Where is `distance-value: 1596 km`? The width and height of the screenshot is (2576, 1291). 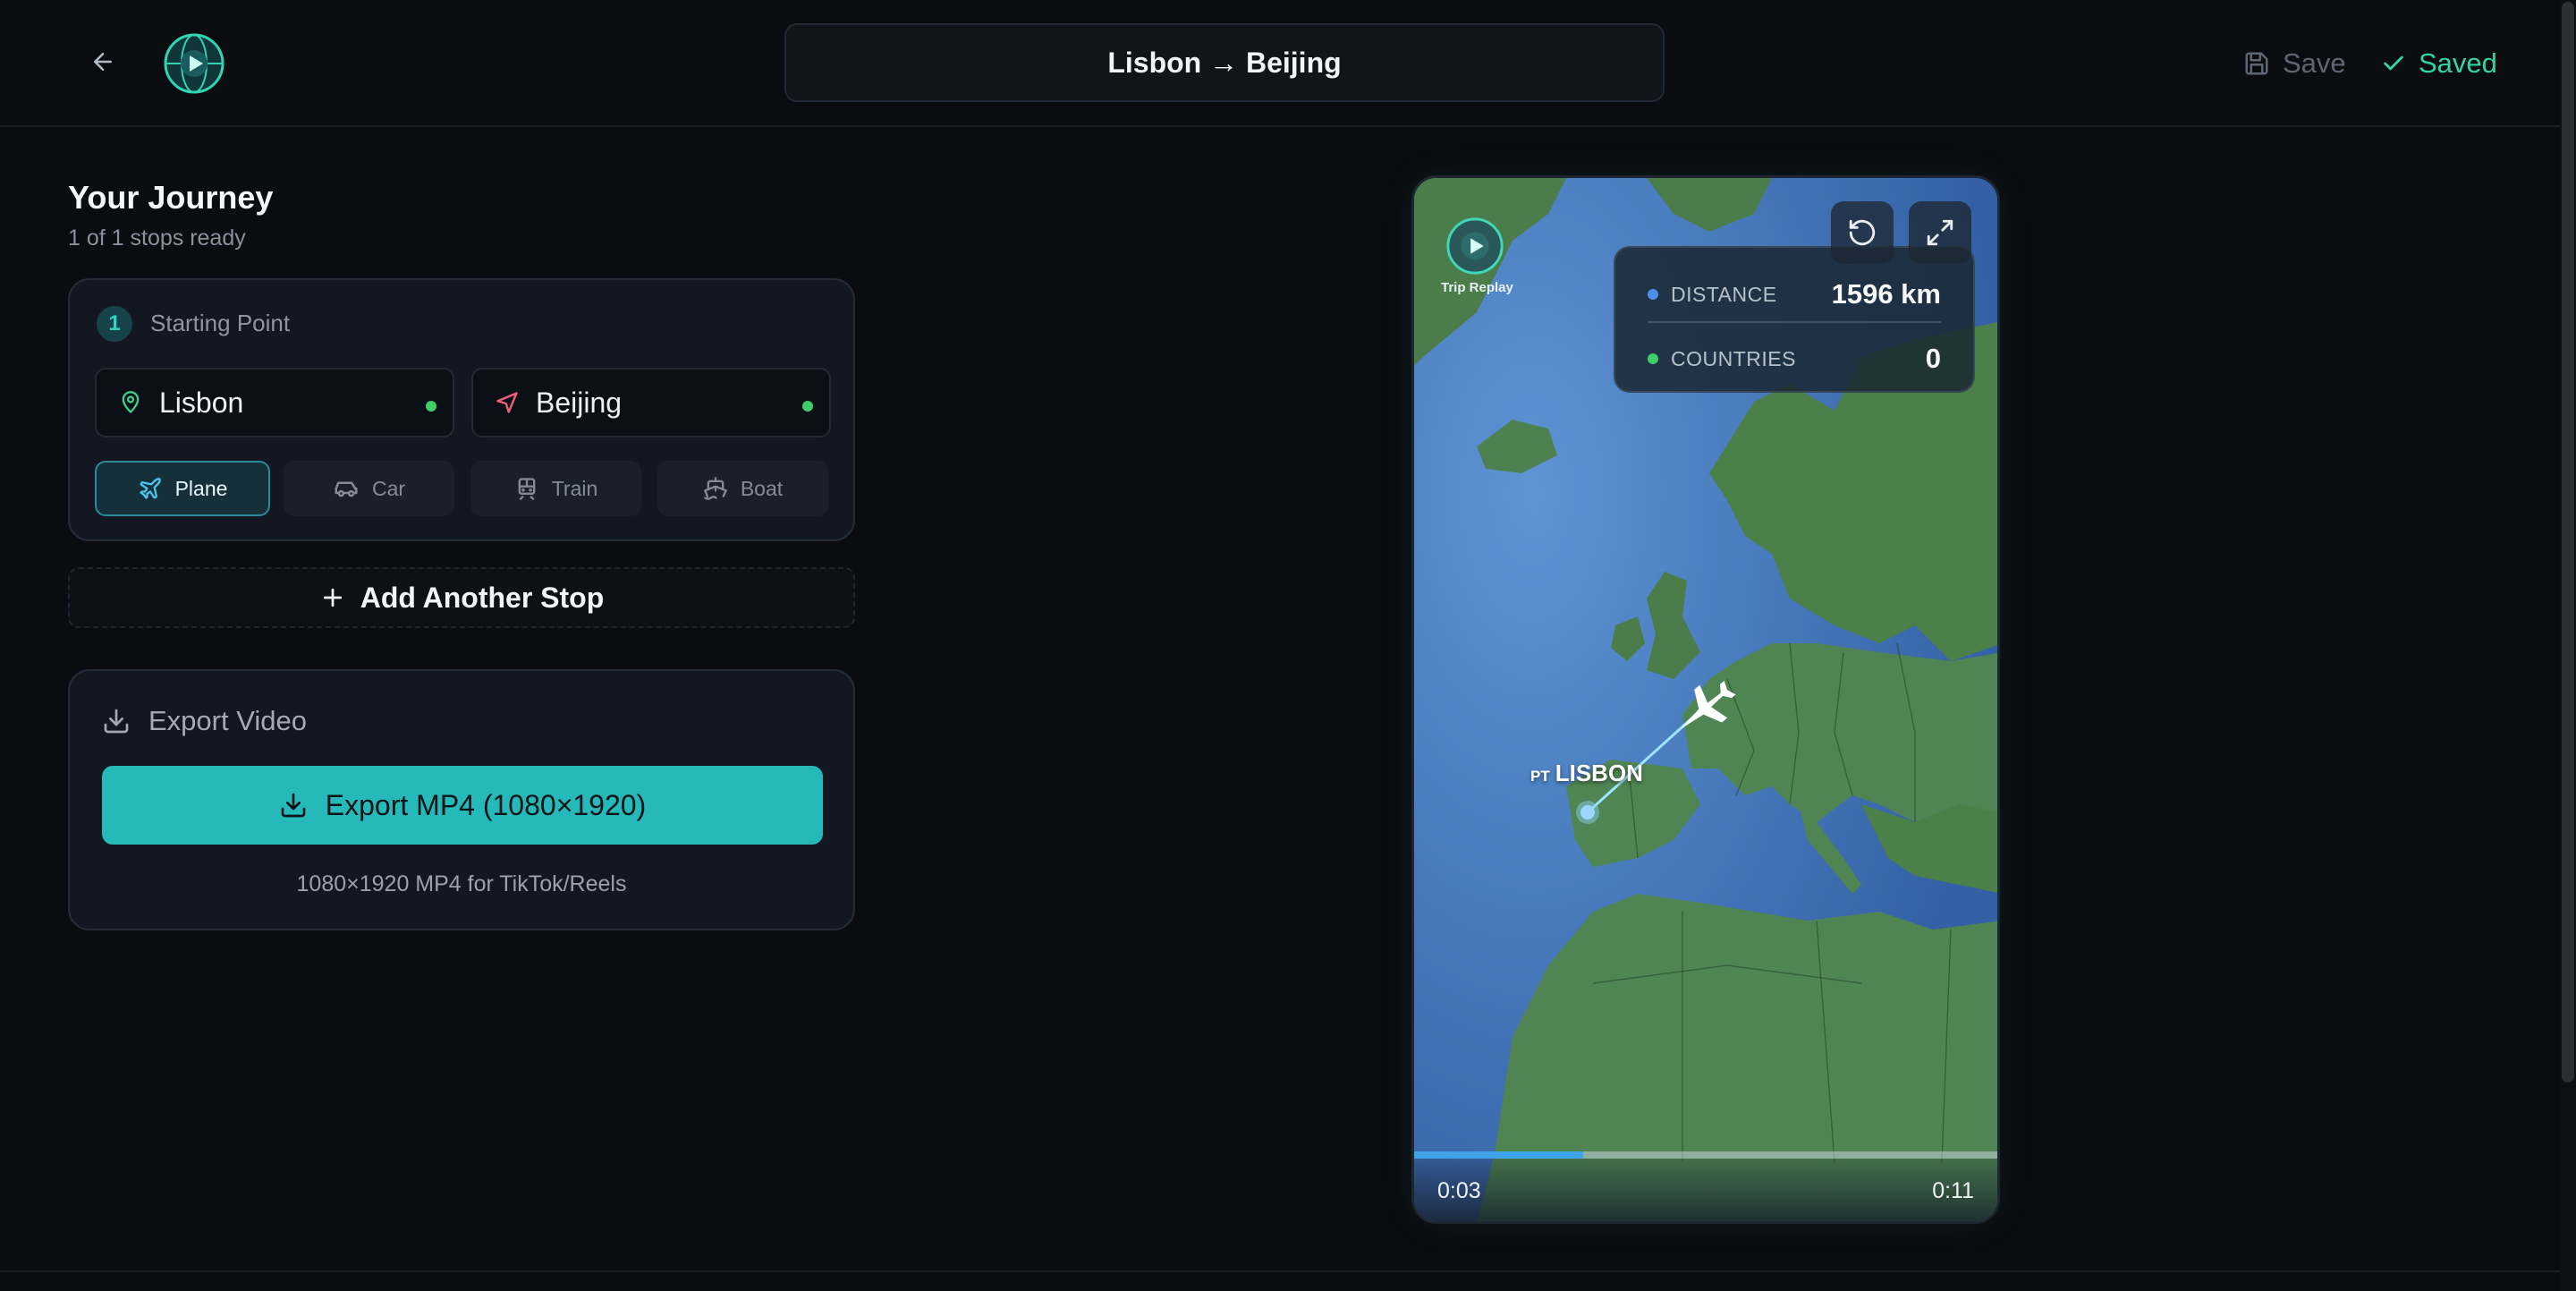
distance-value: 1596 km is located at coordinates (1886, 294).